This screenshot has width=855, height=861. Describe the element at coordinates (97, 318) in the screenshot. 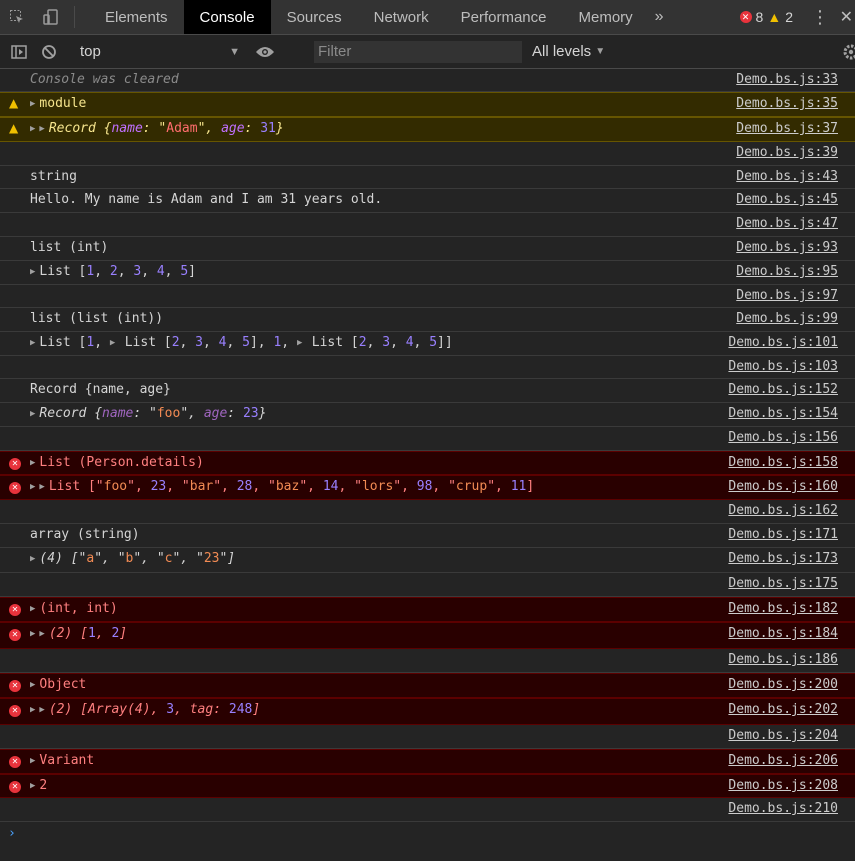

I see `message-token: list (list (int))` at that location.